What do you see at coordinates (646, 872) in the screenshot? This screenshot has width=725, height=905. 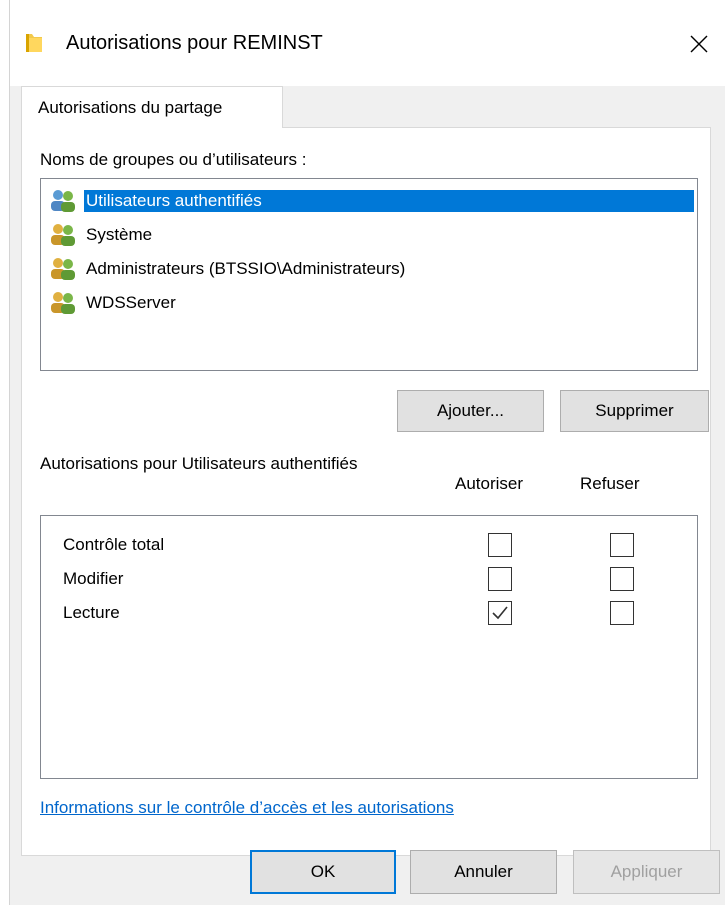 I see `apply-button: Appliquer` at bounding box center [646, 872].